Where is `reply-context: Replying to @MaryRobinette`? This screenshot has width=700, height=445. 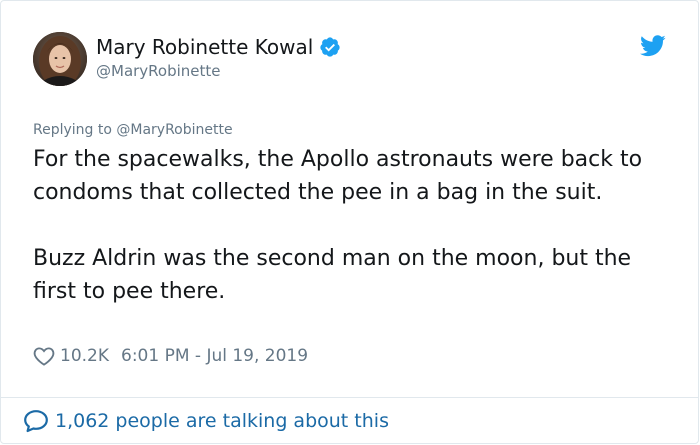 reply-context: Replying to @MaryRobinette is located at coordinates (133, 130).